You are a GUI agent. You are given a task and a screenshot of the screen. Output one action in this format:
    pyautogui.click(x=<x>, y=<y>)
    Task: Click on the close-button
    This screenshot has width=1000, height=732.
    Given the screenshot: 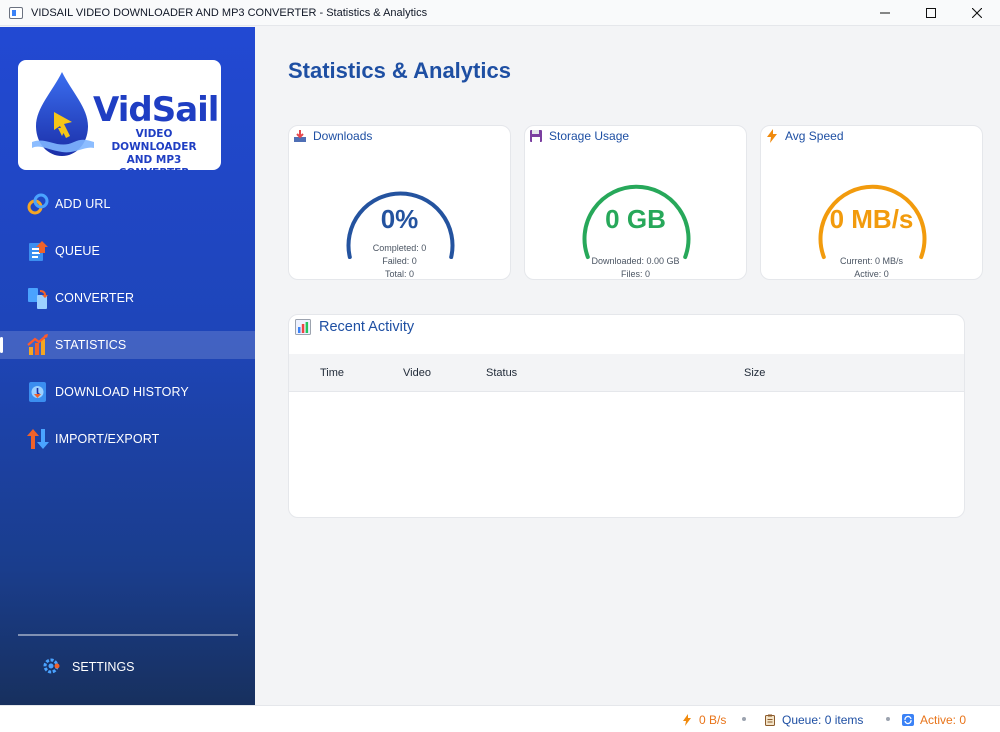 What is the action you would take?
    pyautogui.click(x=977, y=13)
    